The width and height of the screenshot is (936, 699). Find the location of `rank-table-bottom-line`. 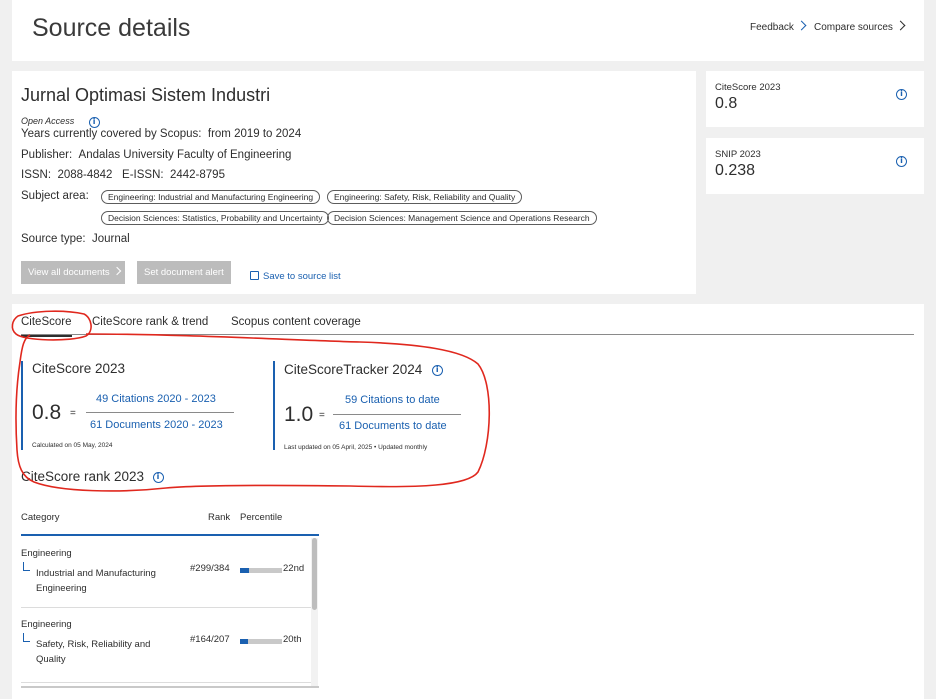

rank-table-bottom-line is located at coordinates (170, 687).